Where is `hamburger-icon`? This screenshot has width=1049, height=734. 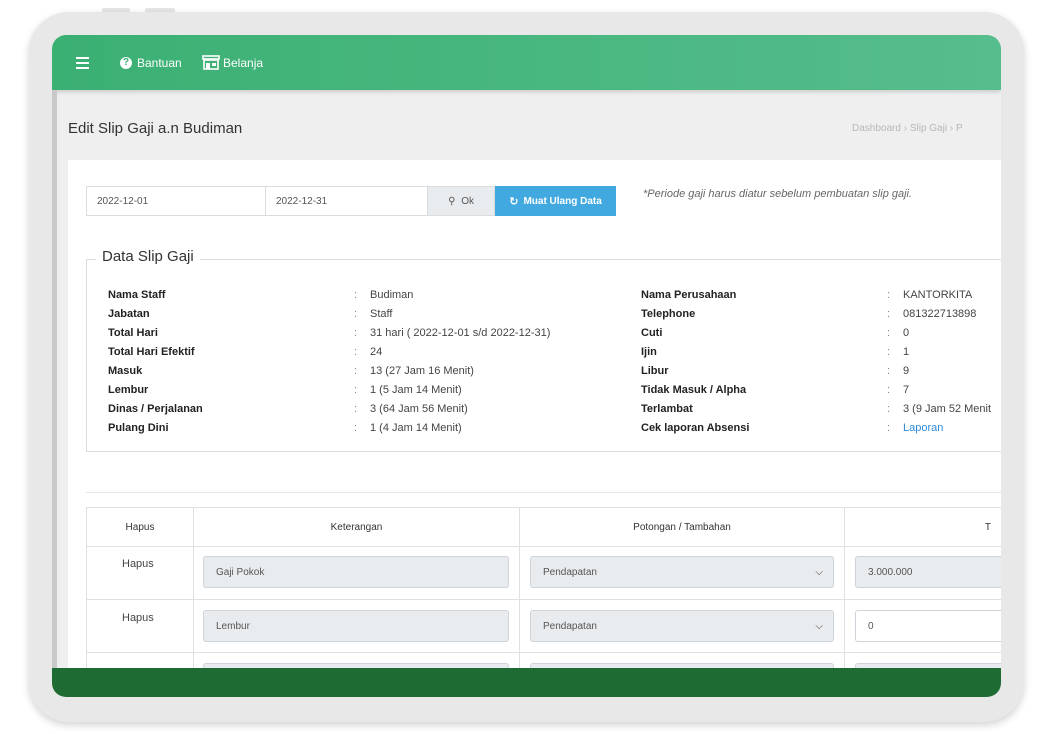
hamburger-icon is located at coordinates (82, 63).